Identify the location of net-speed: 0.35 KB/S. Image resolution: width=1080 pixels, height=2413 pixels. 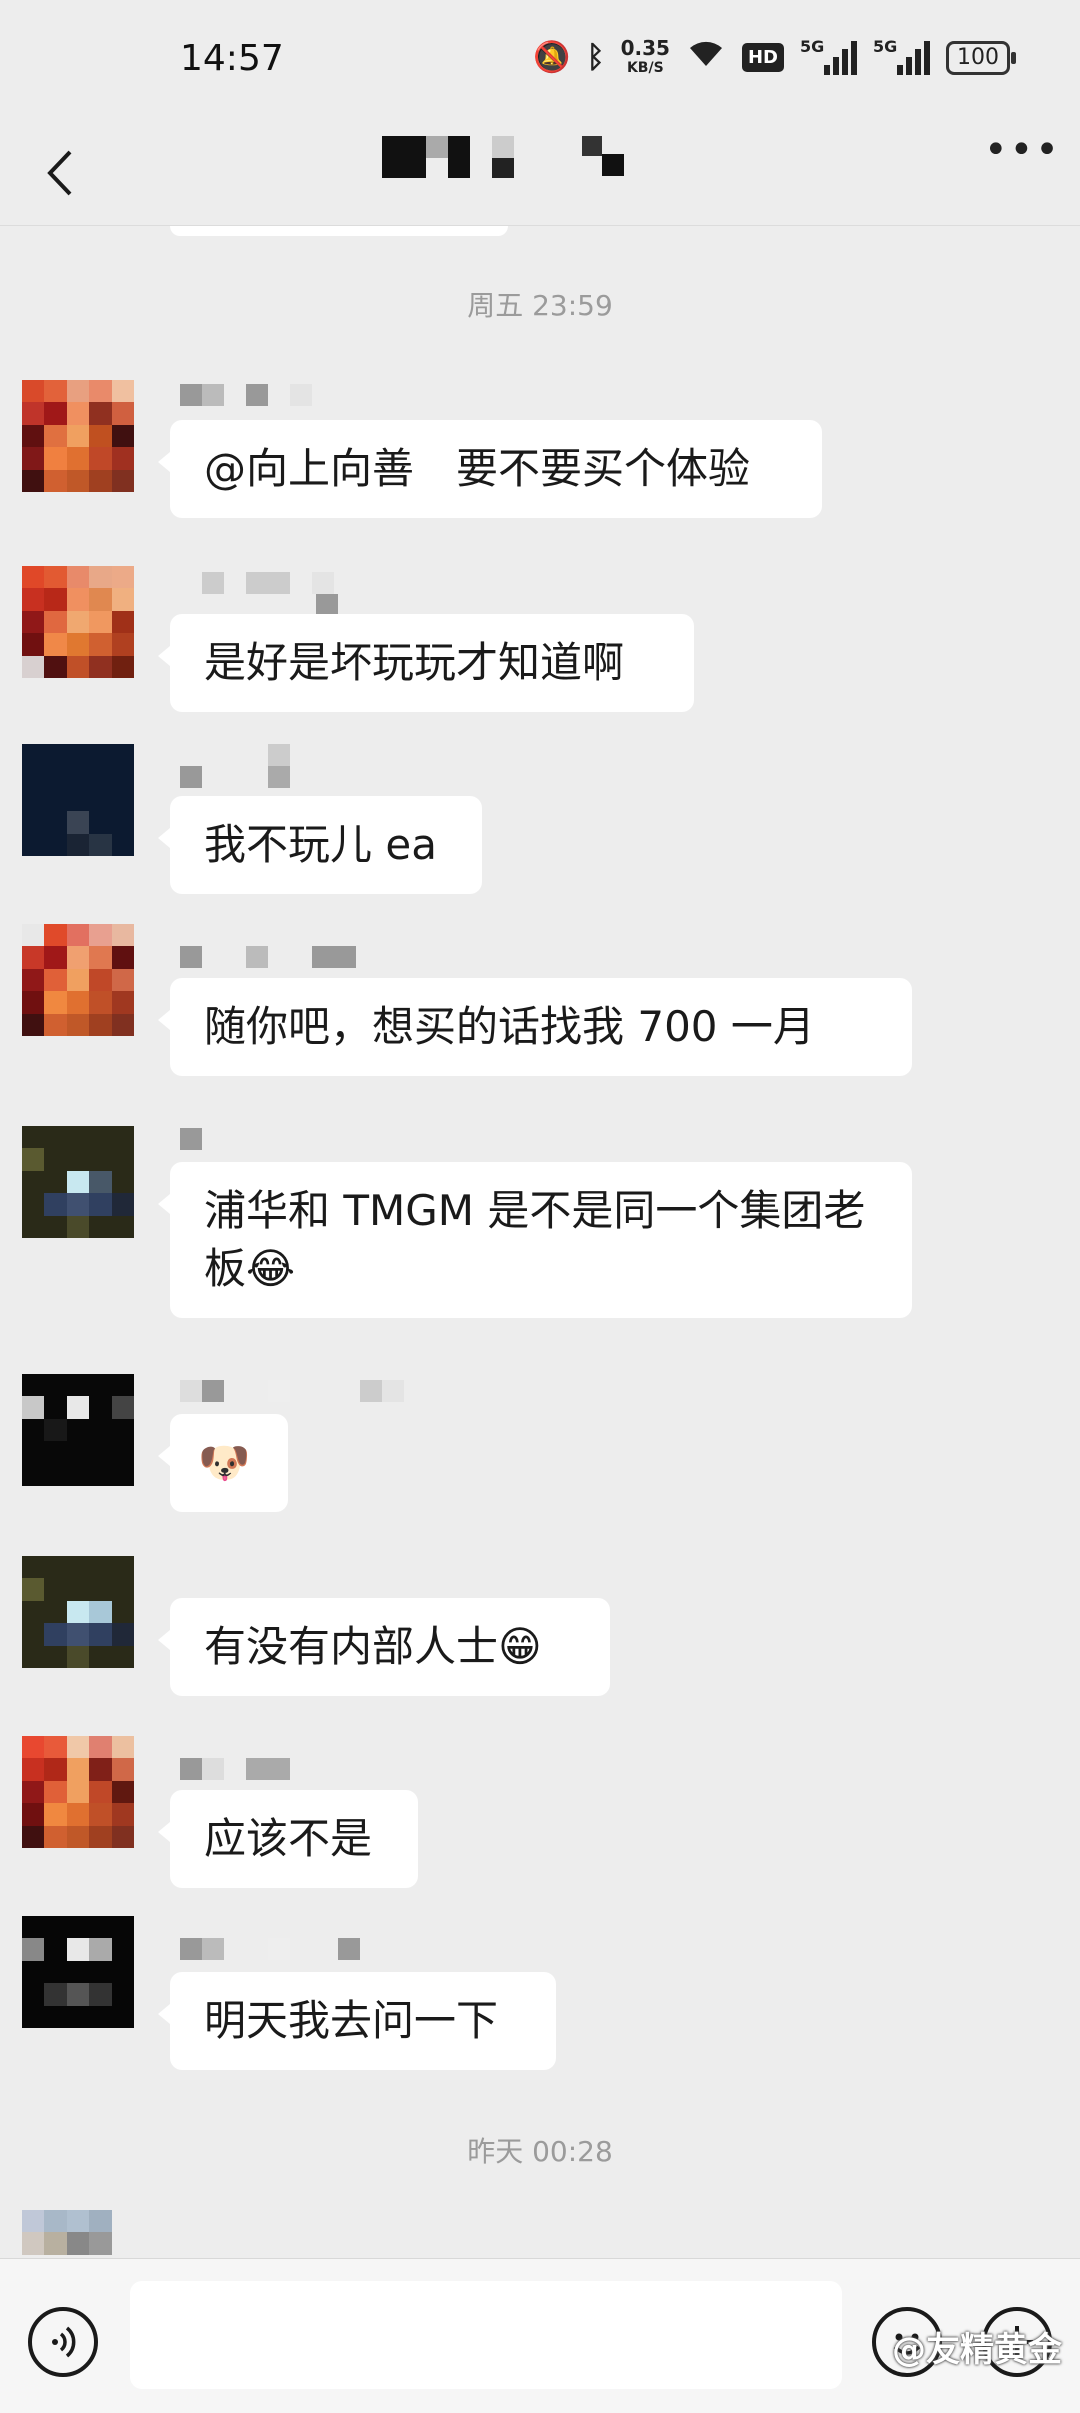
(645, 55).